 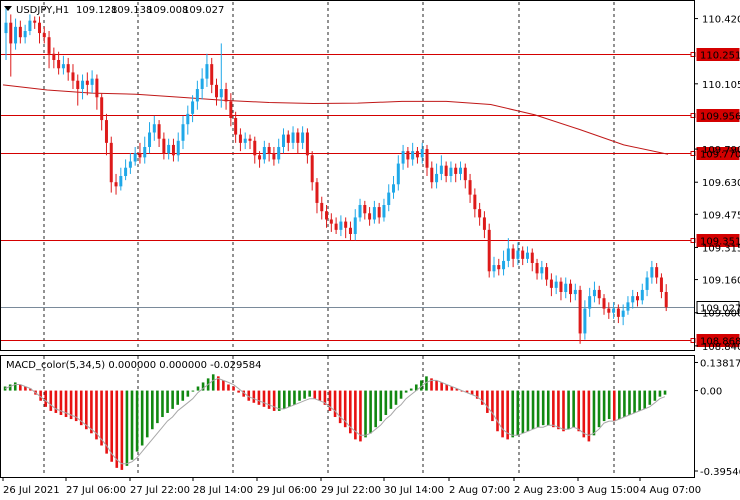 I want to click on x-tick-label: 28 Jul 14:00, so click(x=223, y=490).